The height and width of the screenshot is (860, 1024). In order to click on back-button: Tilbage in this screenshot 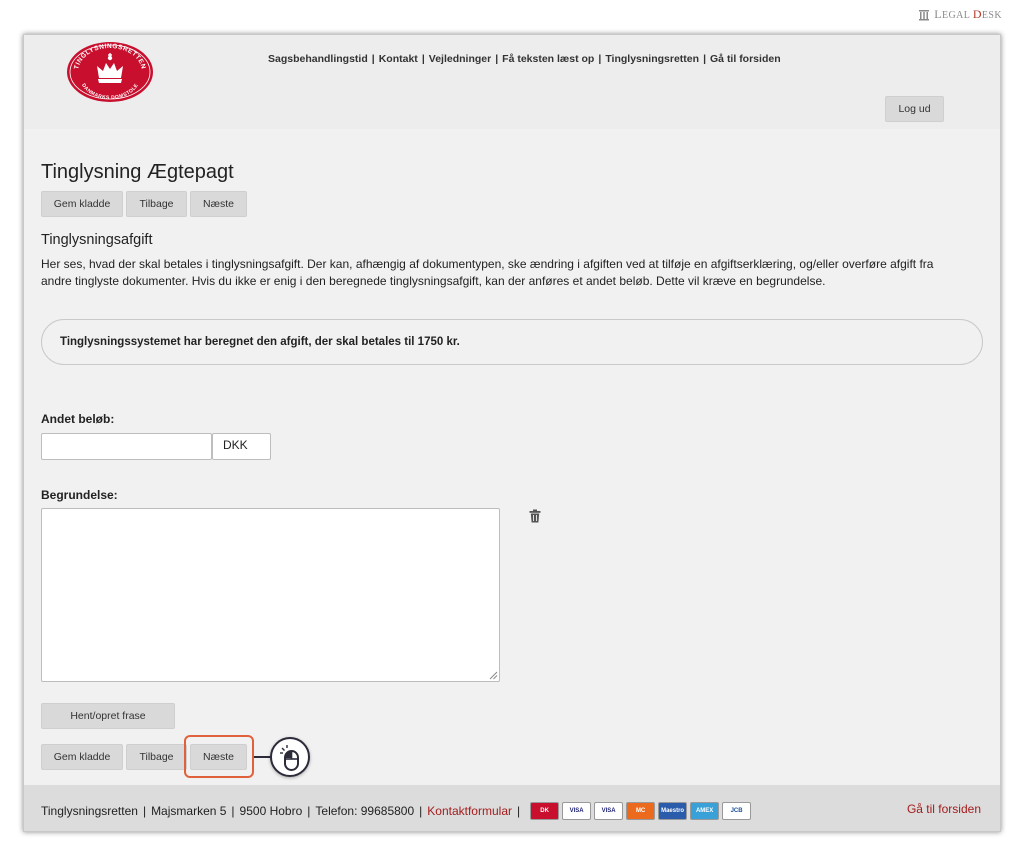, I will do `click(156, 204)`.